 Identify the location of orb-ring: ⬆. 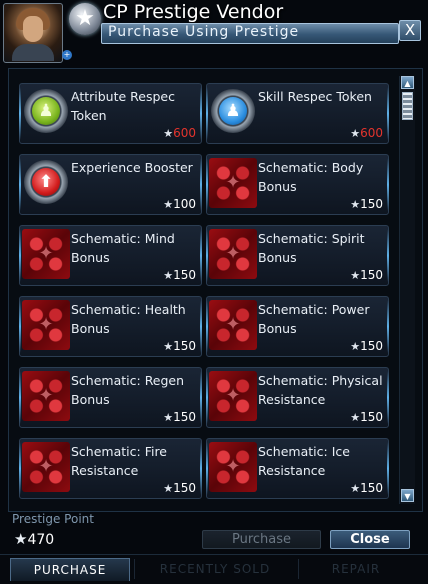
(46, 182).